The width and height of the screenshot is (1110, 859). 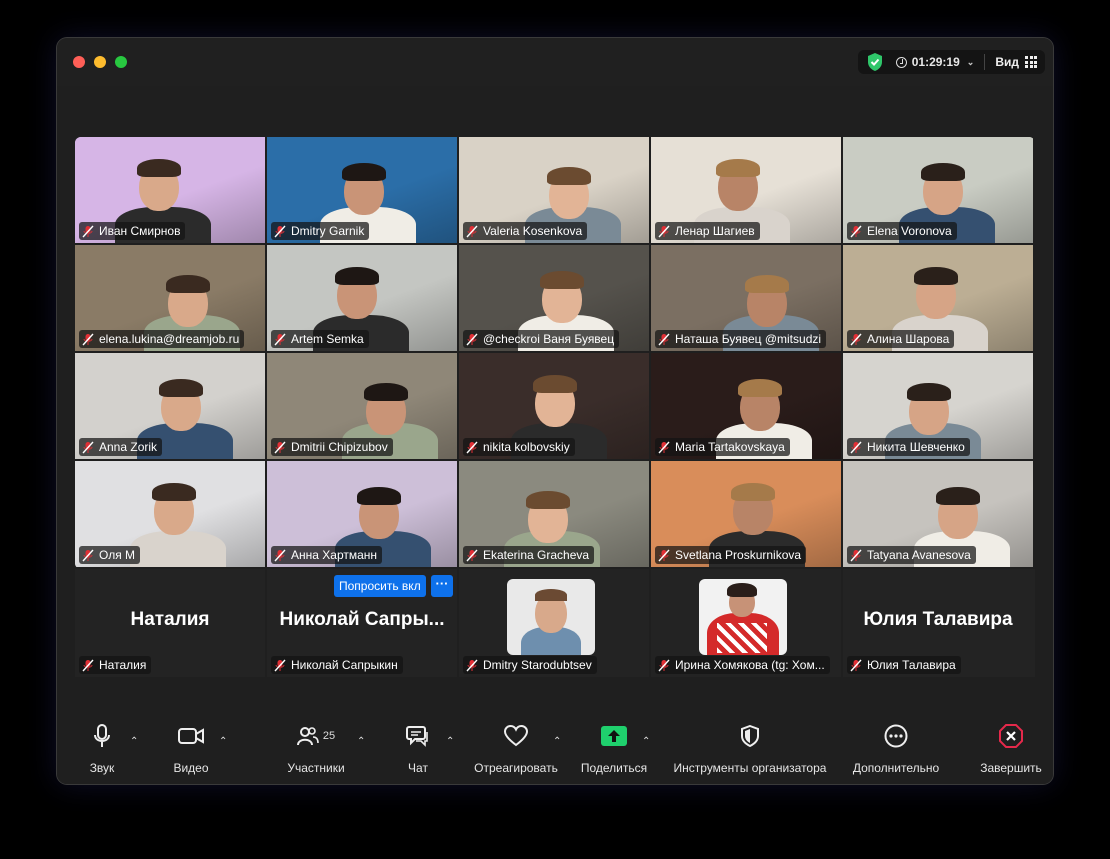 What do you see at coordinates (320, 231) in the screenshot?
I see `participant-name-tag: Dmitry Garnik` at bounding box center [320, 231].